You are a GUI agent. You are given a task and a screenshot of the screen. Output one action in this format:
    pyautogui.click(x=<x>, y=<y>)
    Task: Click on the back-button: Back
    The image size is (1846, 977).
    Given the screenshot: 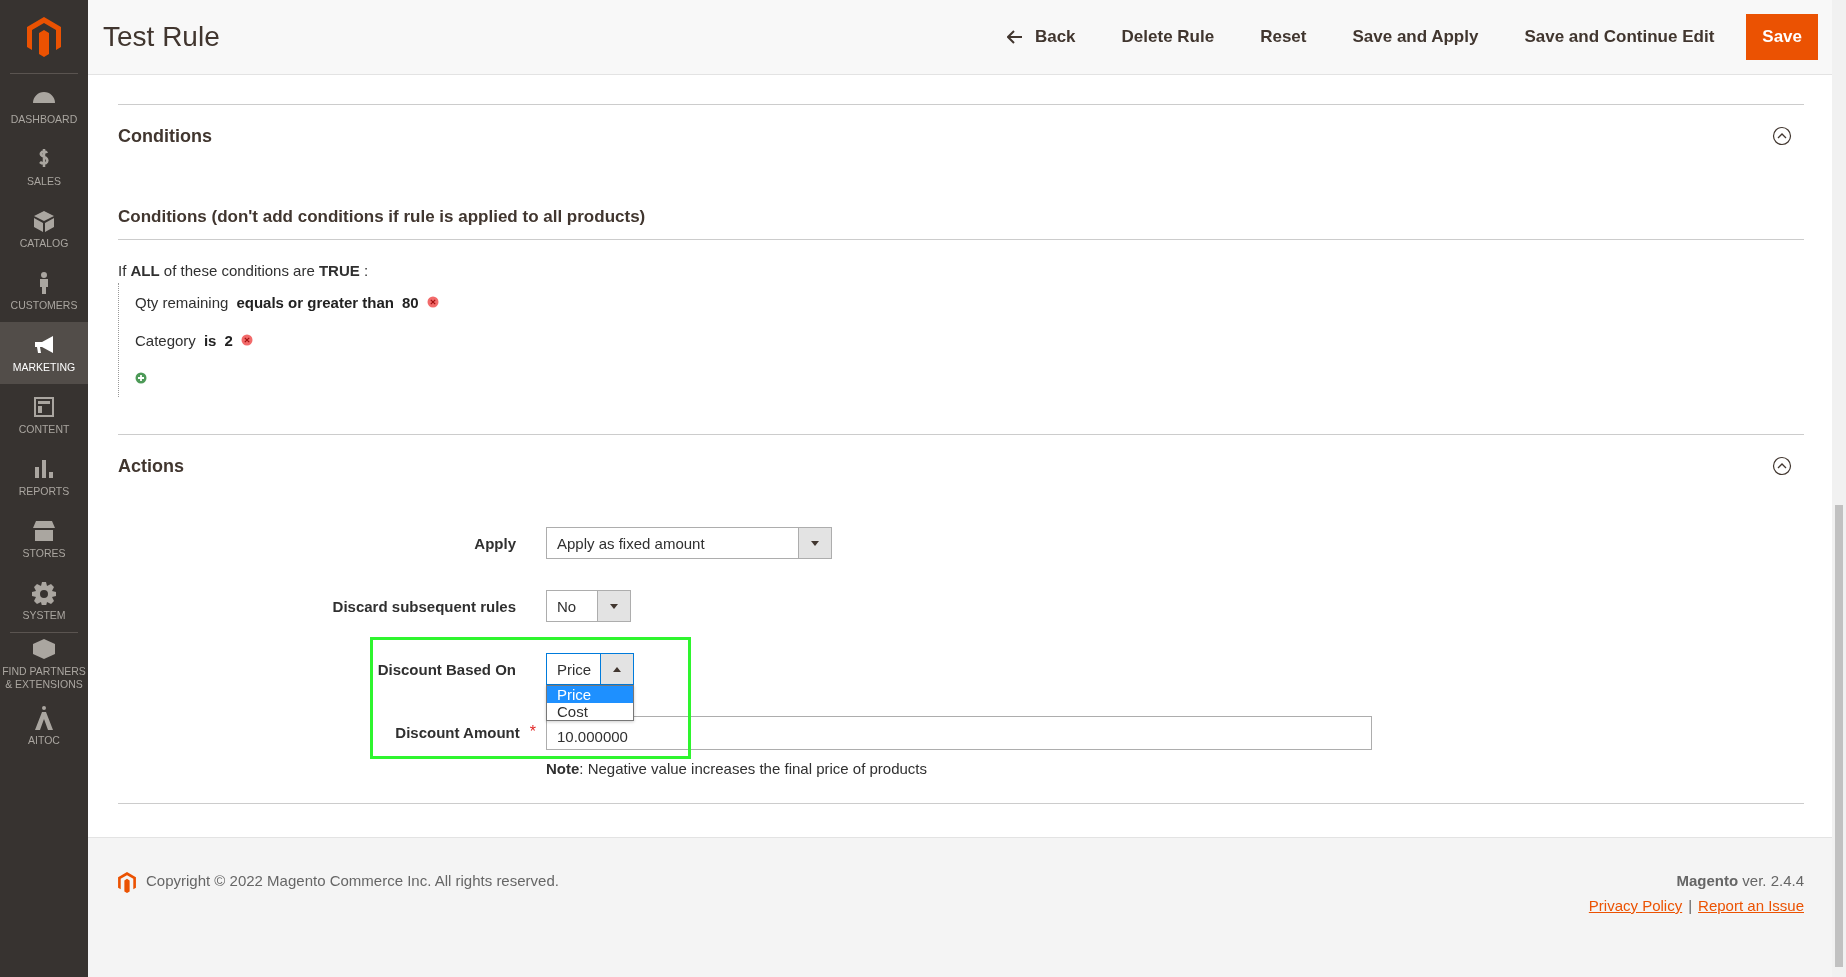 What is the action you would take?
    pyautogui.click(x=1041, y=37)
    